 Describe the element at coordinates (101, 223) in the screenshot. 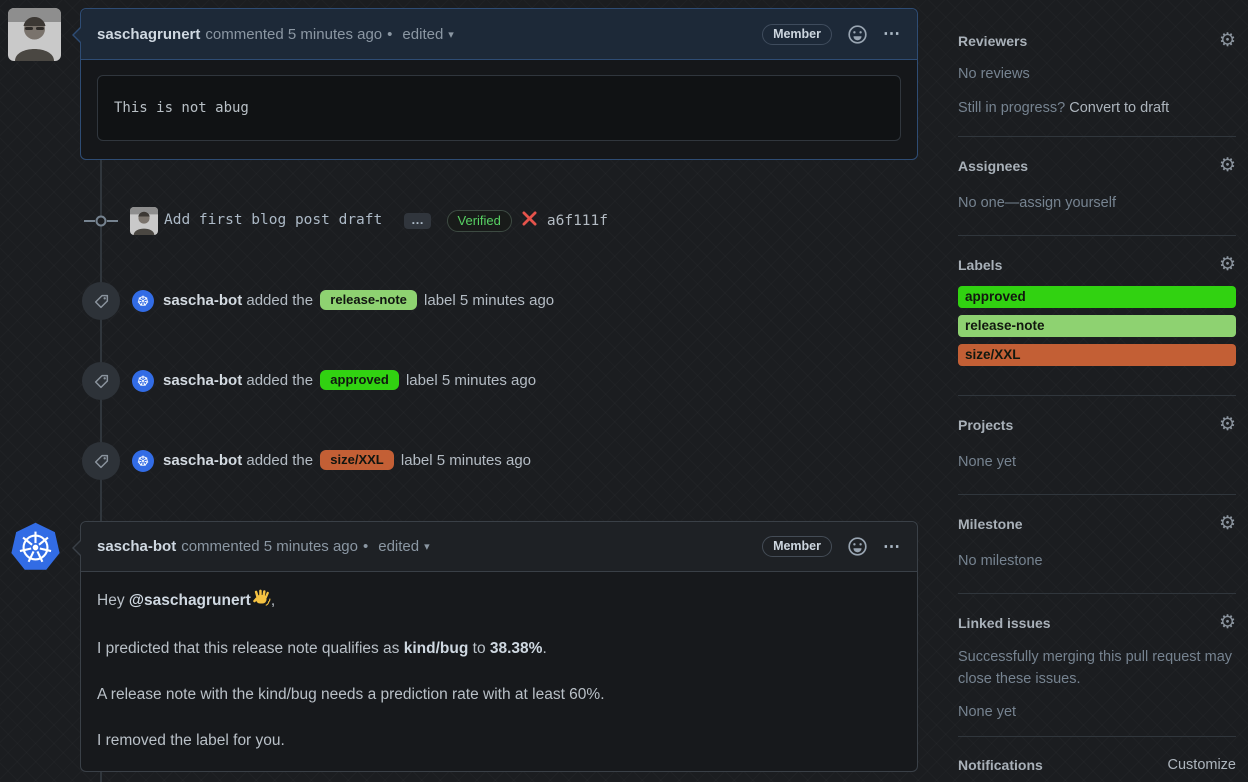

I see `git-commit-icon` at that location.